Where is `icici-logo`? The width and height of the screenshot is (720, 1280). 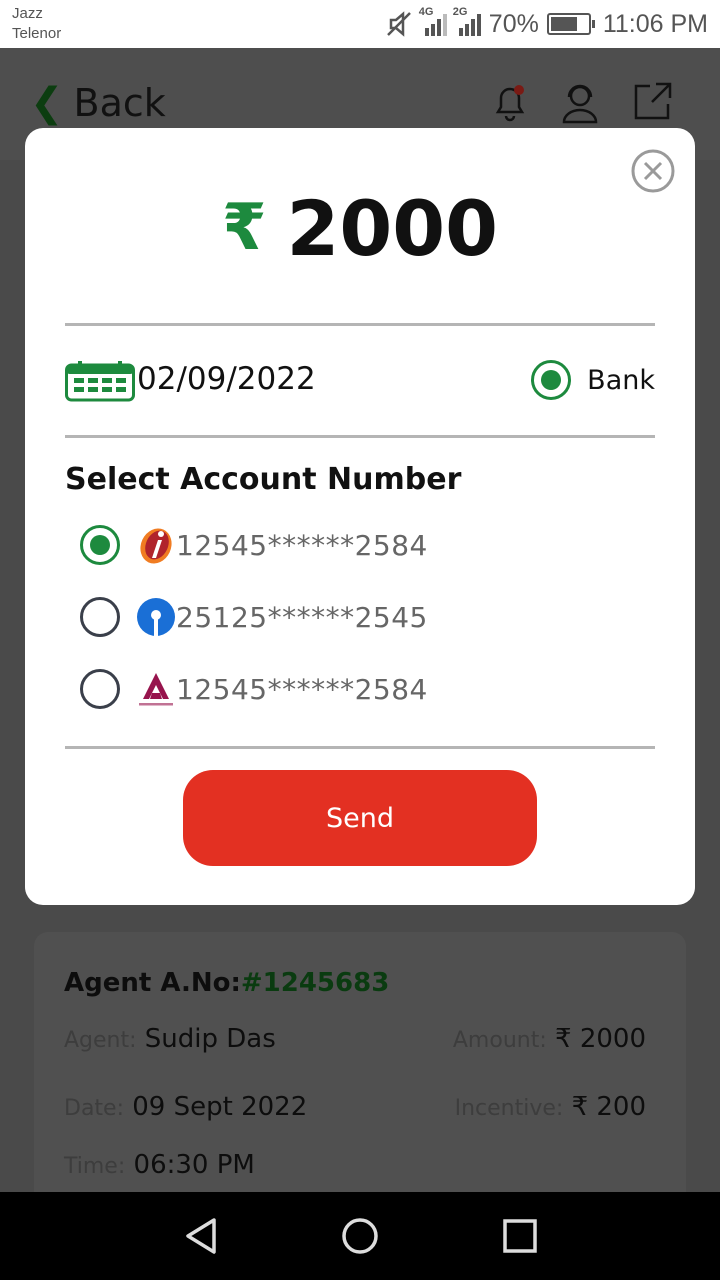
icici-logo is located at coordinates (156, 546).